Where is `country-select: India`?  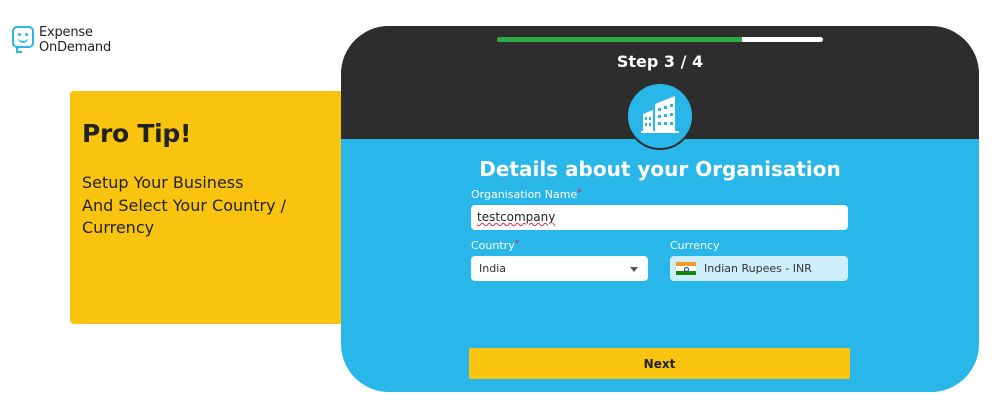
country-select: India is located at coordinates (559, 268).